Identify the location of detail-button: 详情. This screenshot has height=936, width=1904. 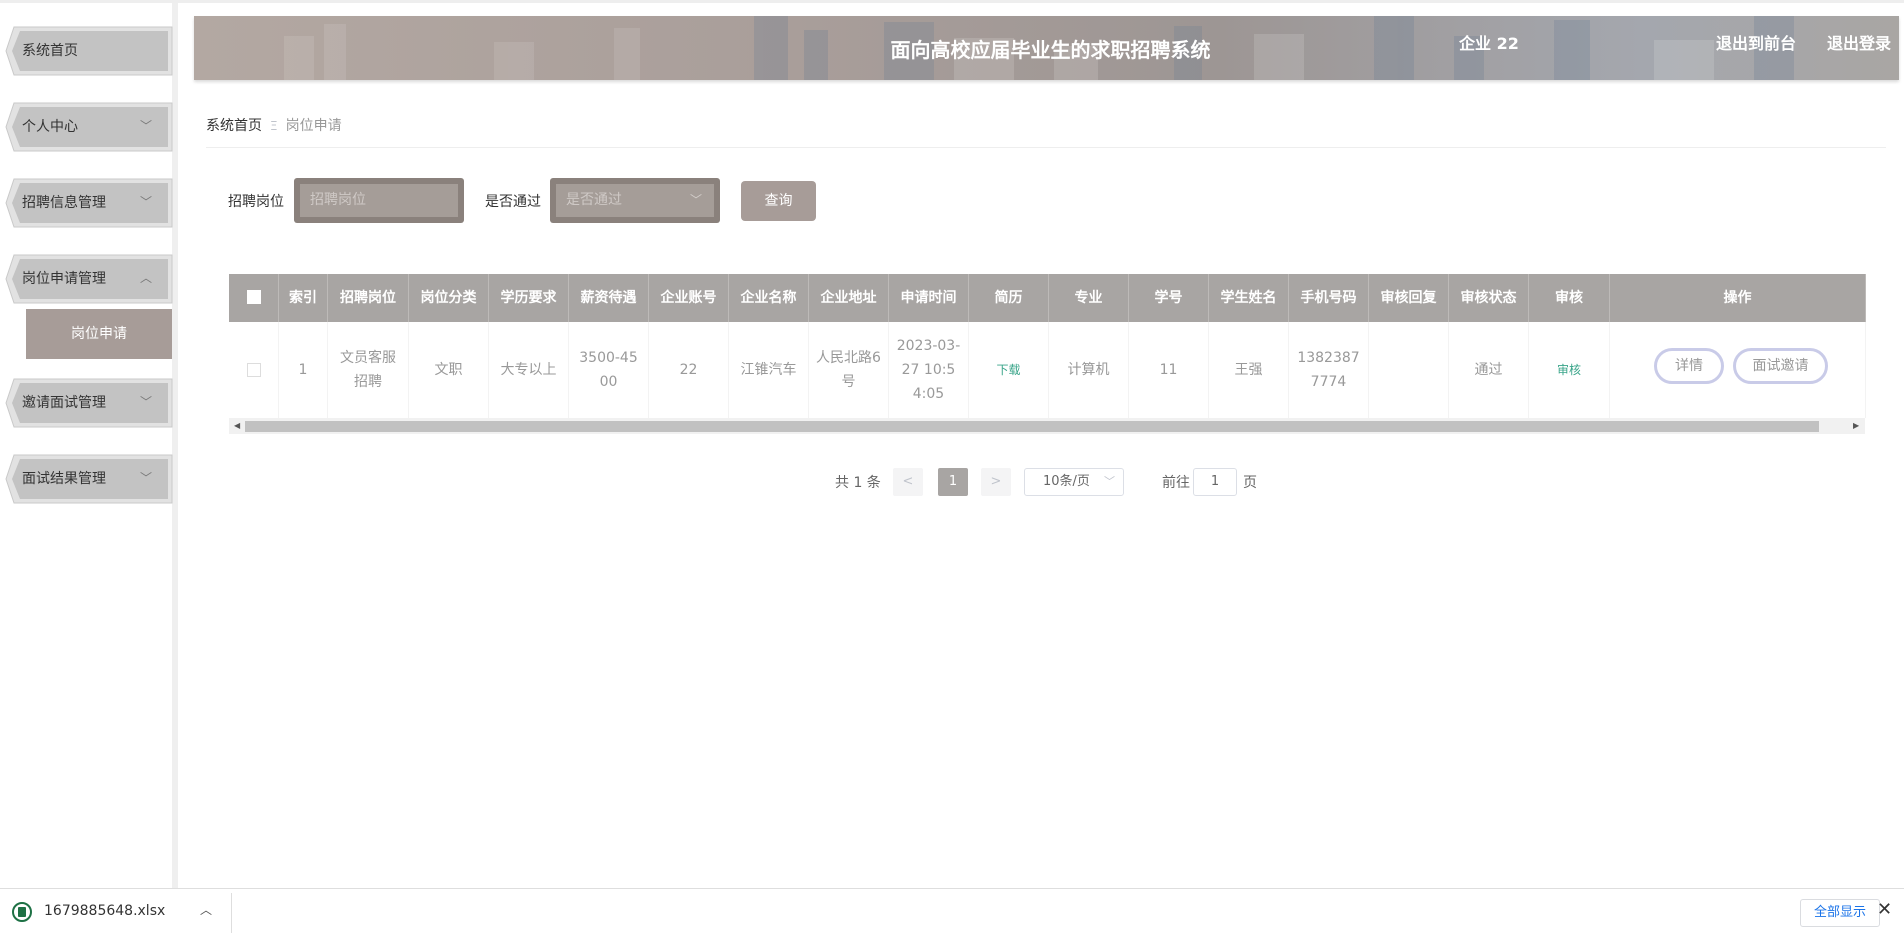
(1689, 366).